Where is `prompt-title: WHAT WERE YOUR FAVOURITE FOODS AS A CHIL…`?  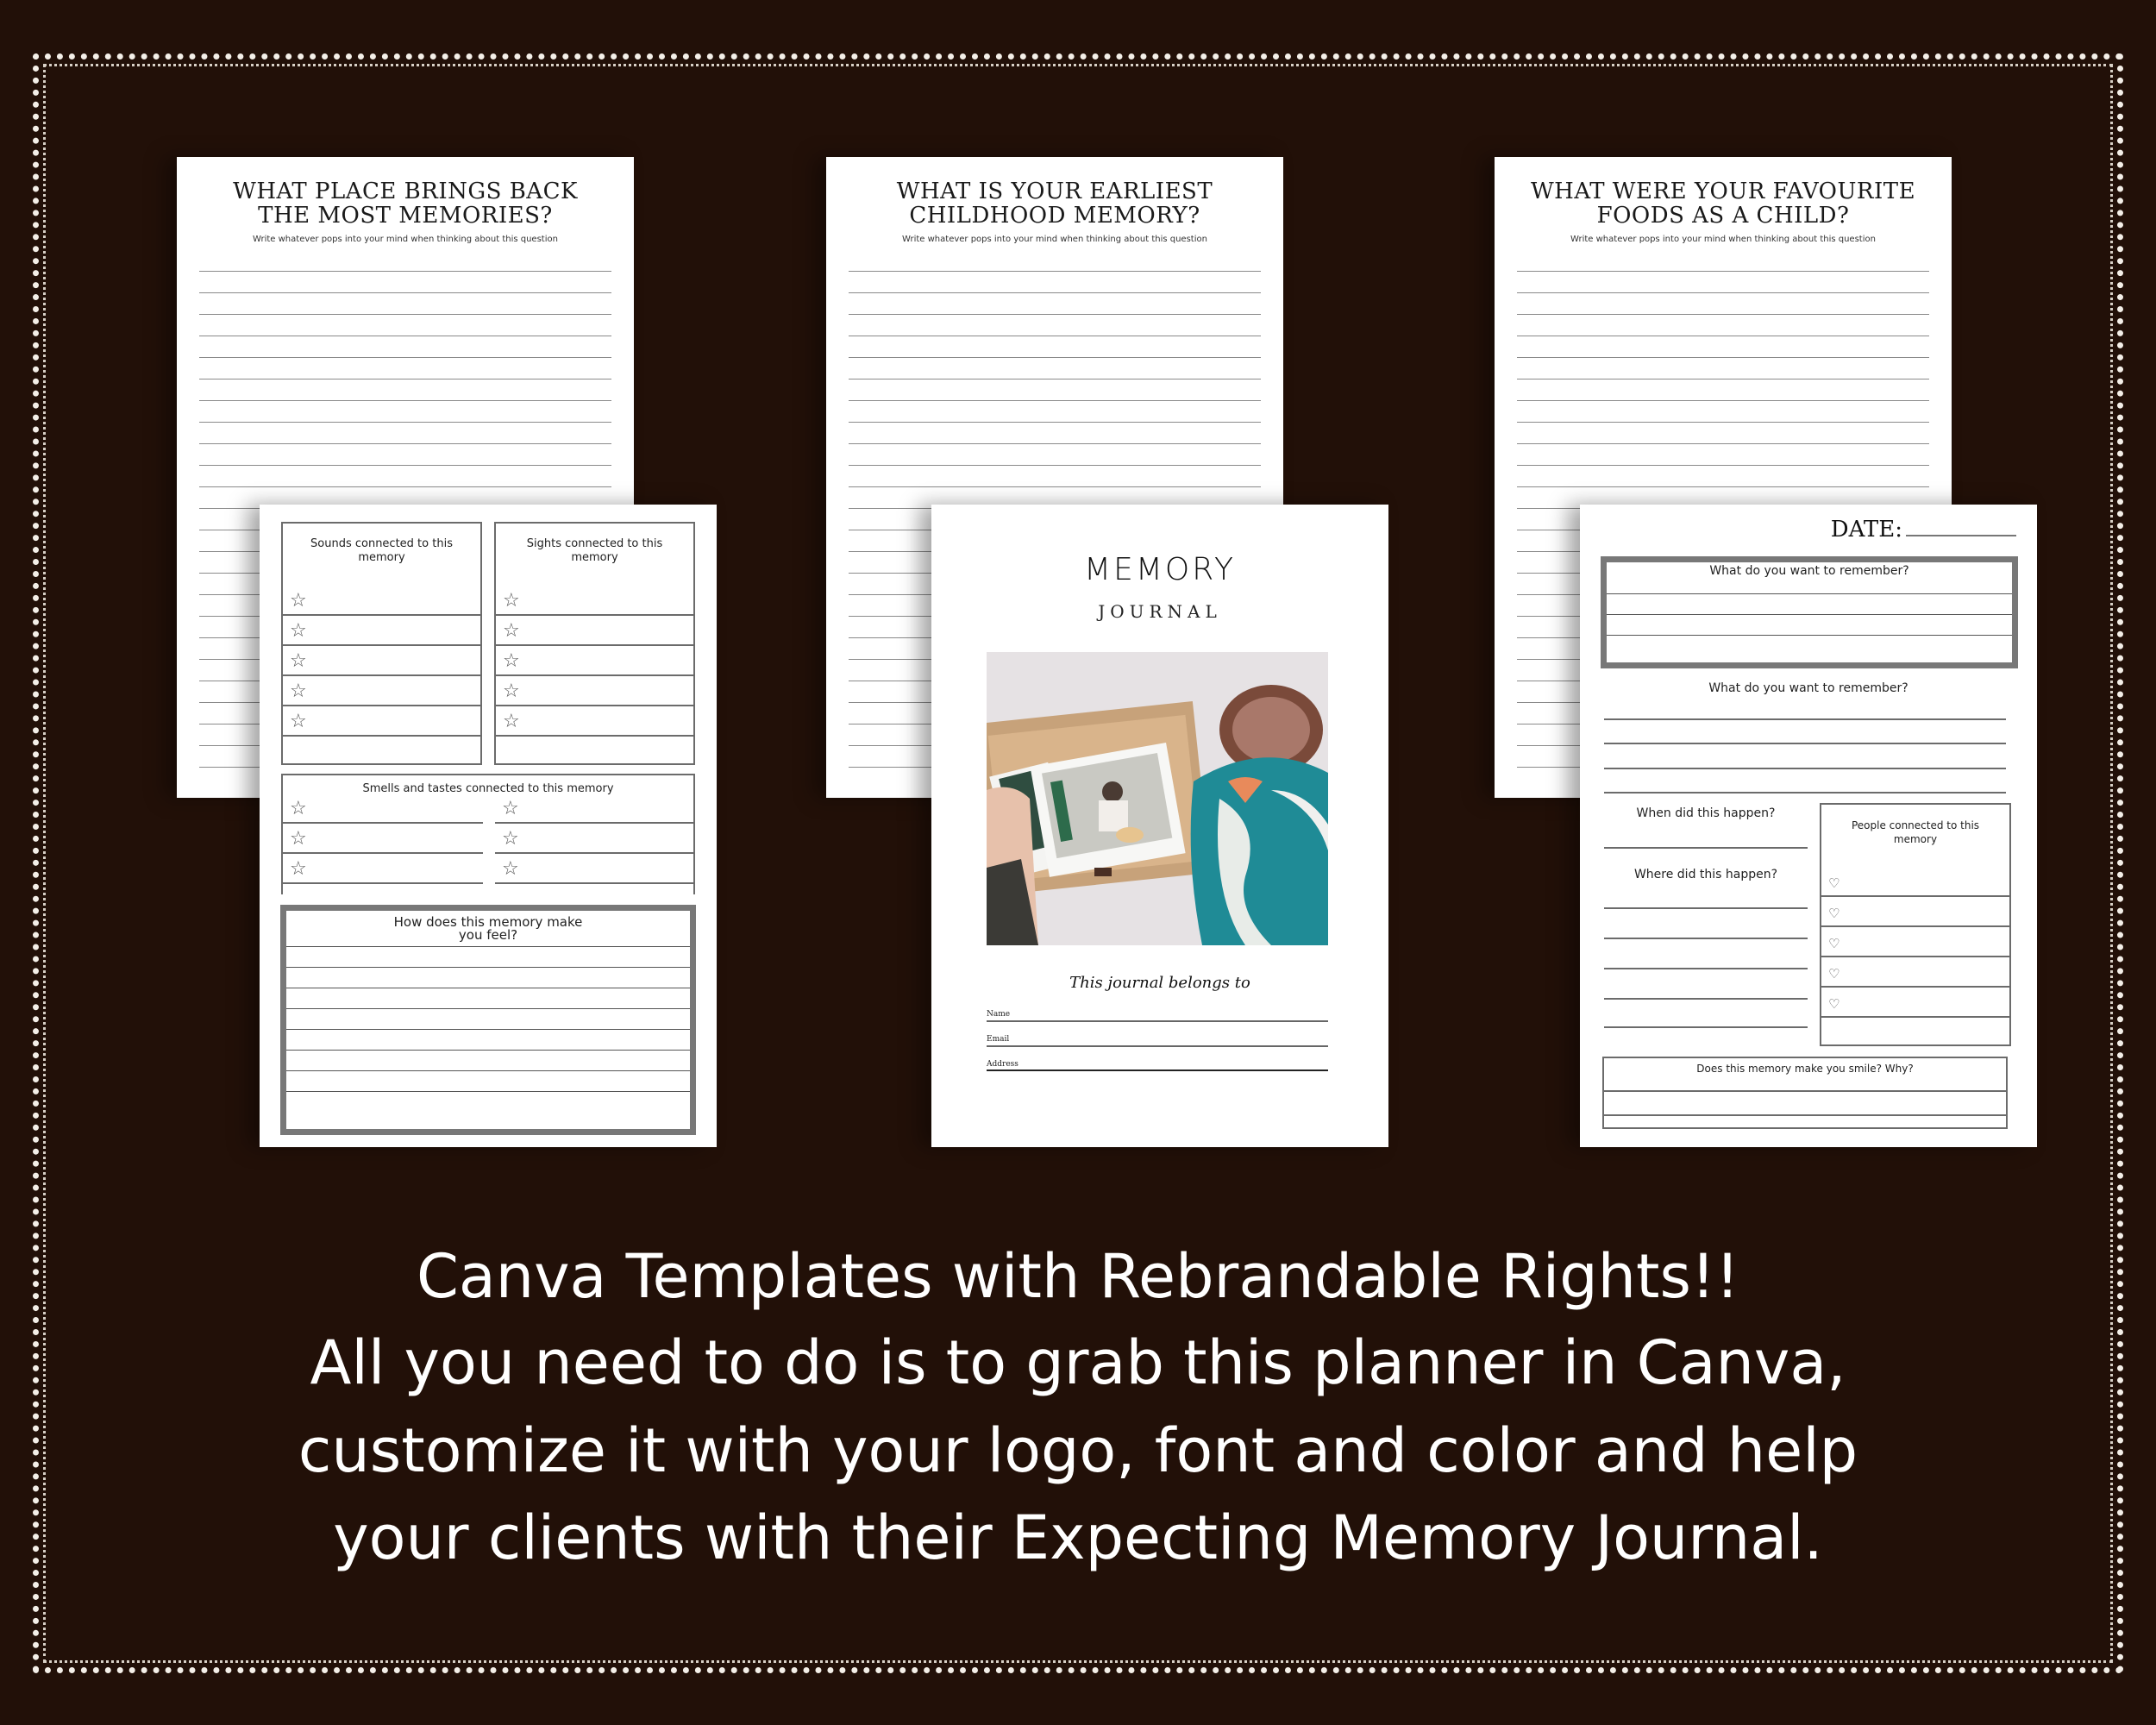 prompt-title: WHAT WERE YOUR FAVOURITE FOODS AS A CHIL… is located at coordinates (1723, 203).